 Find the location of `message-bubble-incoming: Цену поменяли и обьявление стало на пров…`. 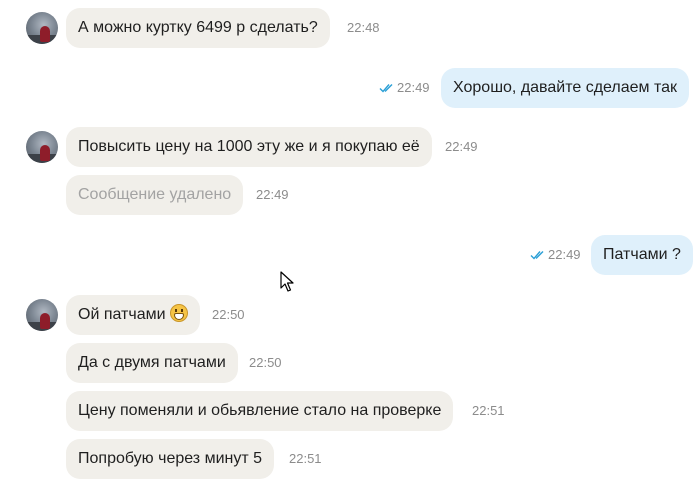

message-bubble-incoming: Цену поменяли и обьявление стало на пров… is located at coordinates (260, 411).